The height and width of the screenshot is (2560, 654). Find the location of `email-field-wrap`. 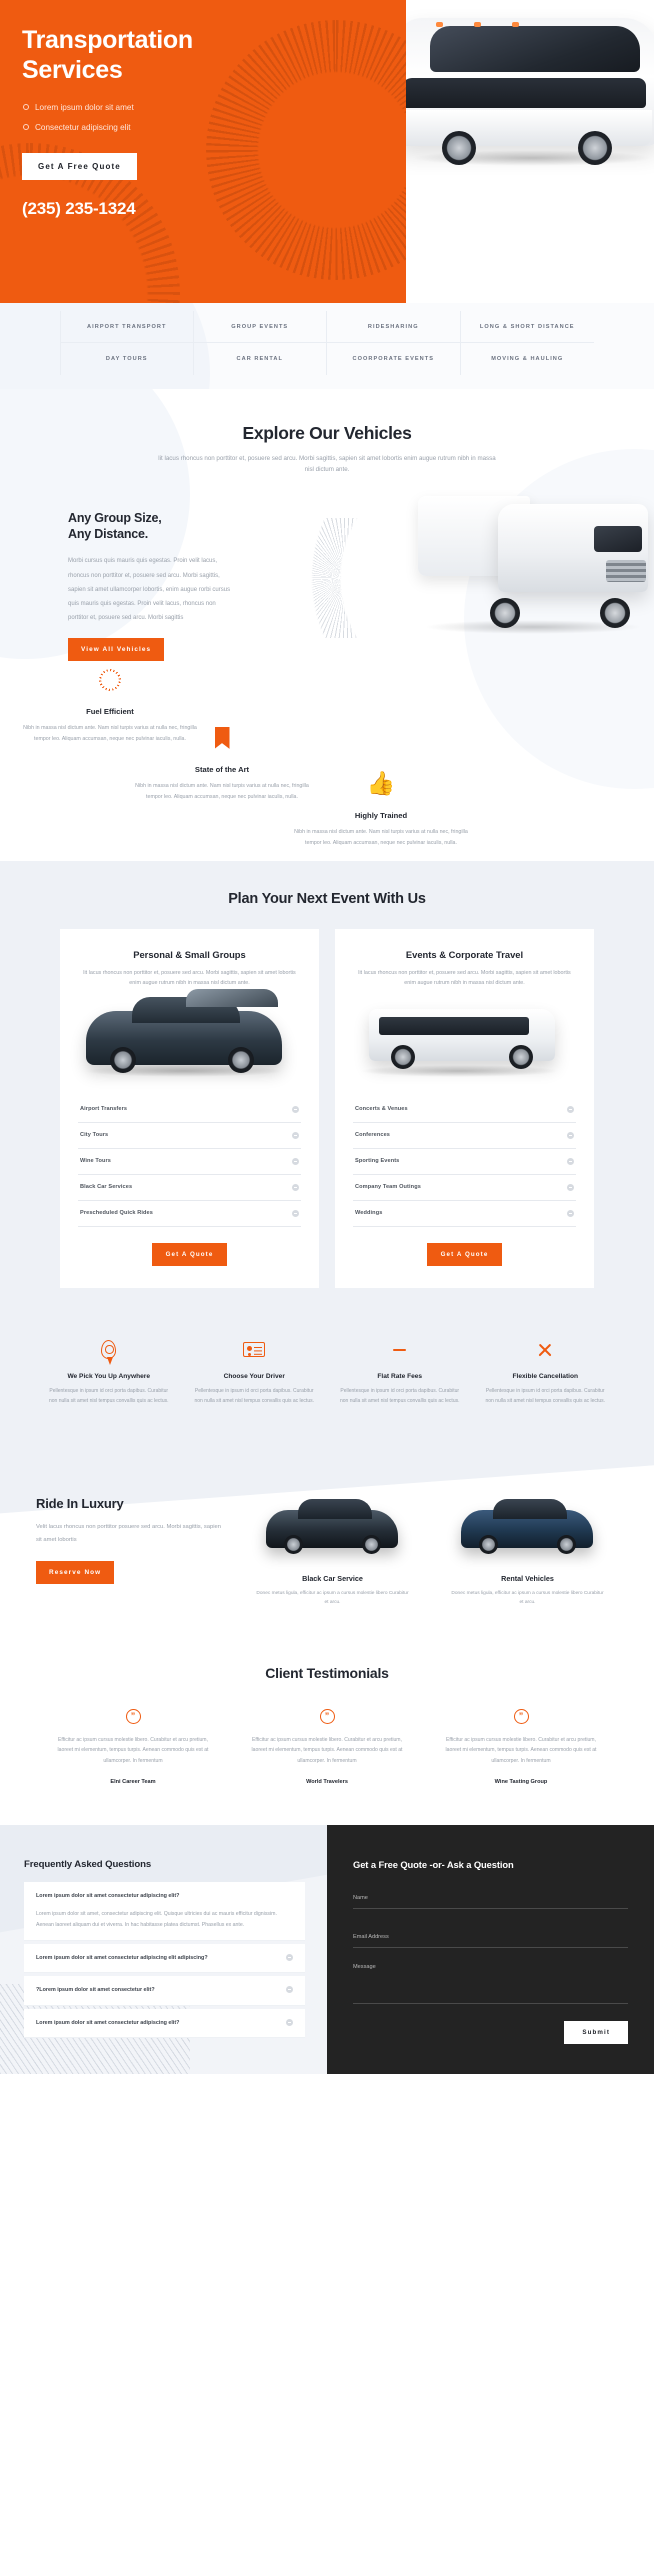

email-field-wrap is located at coordinates (490, 1936).